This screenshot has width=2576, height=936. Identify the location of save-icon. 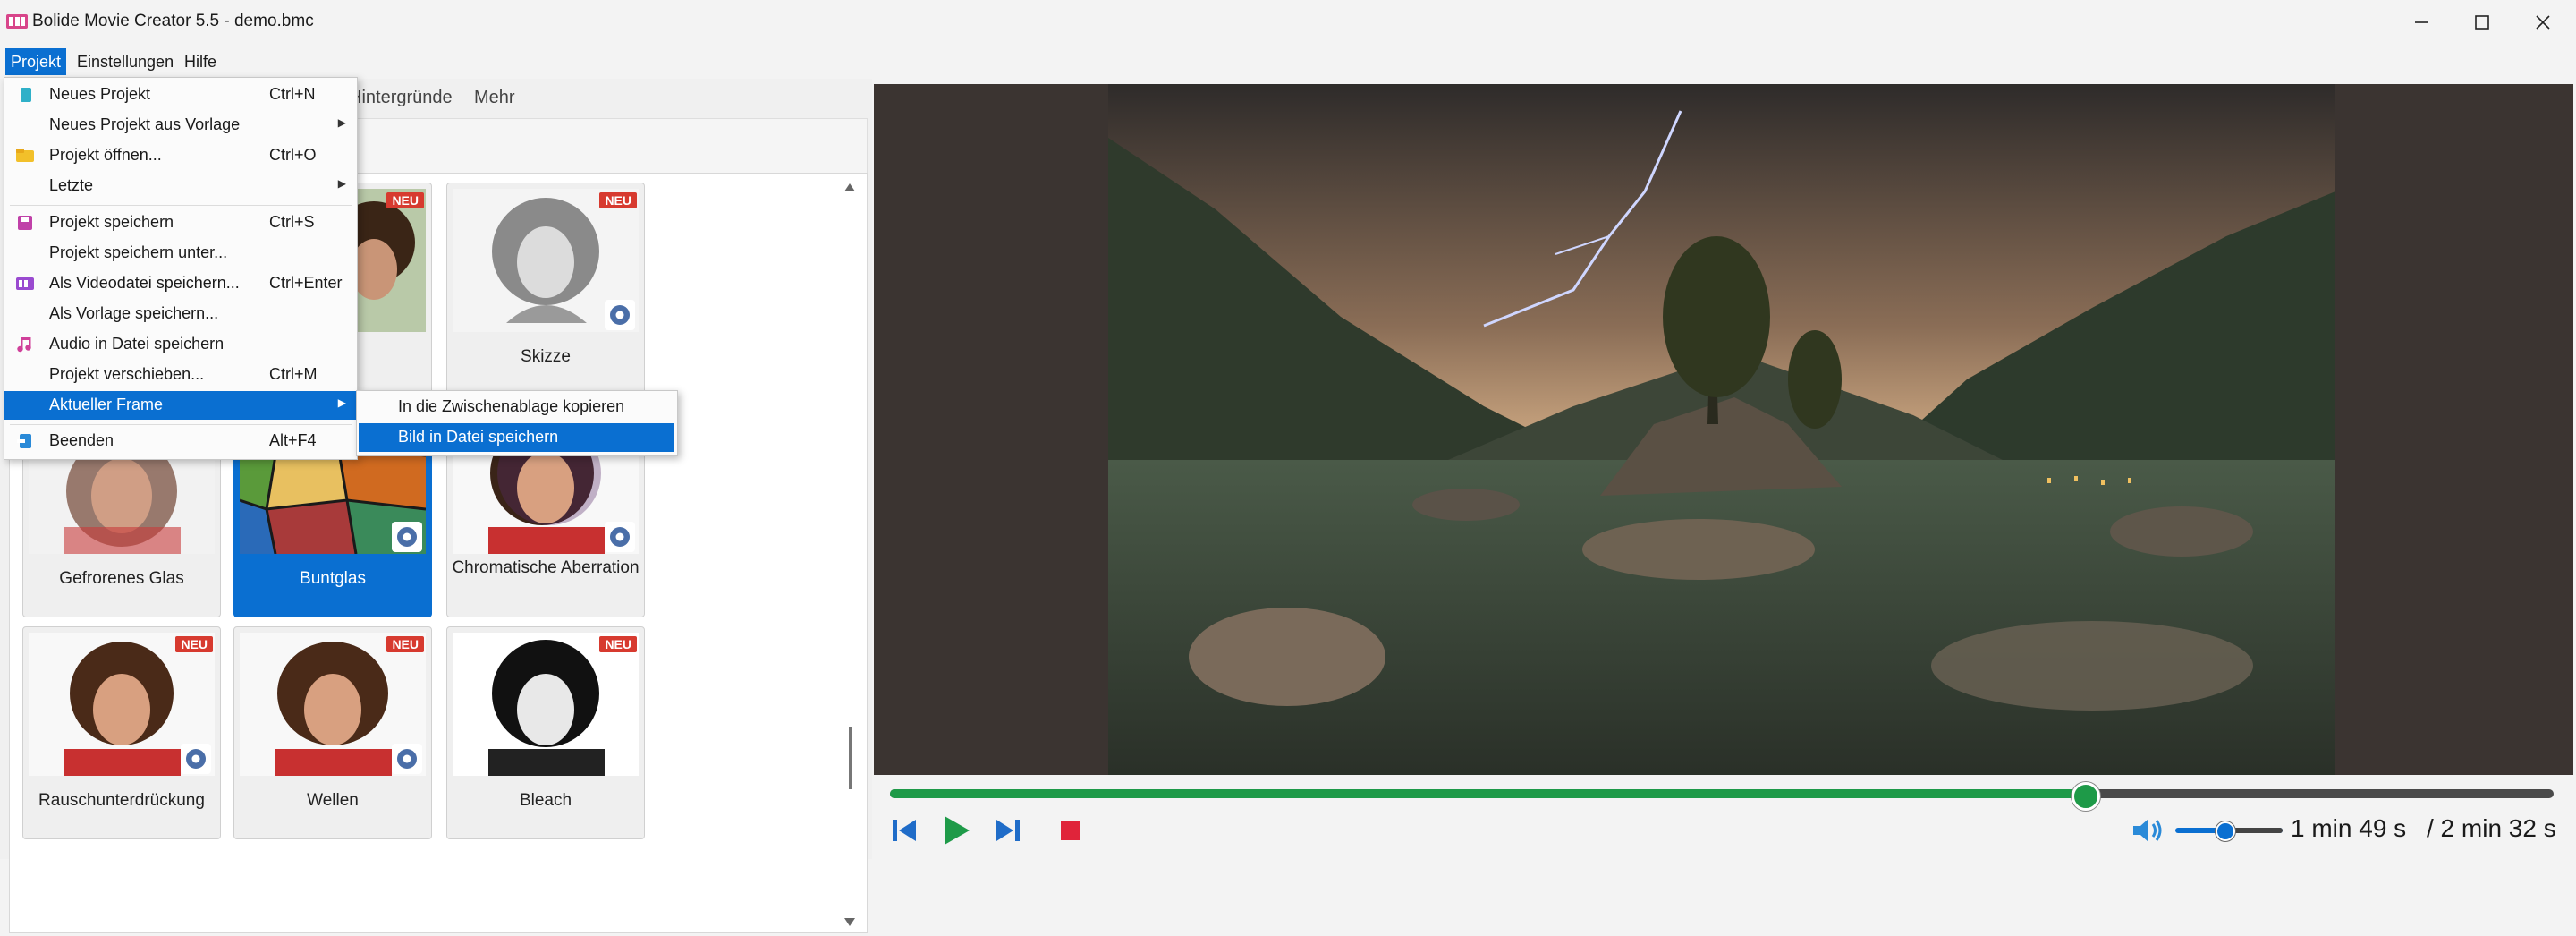
(25, 223).